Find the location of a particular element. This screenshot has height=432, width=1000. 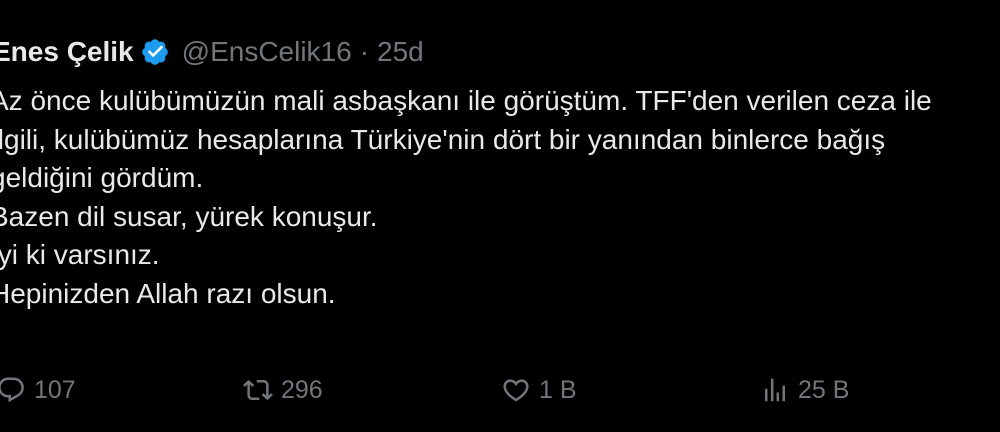

like-button: 1 B is located at coordinates (539, 390).